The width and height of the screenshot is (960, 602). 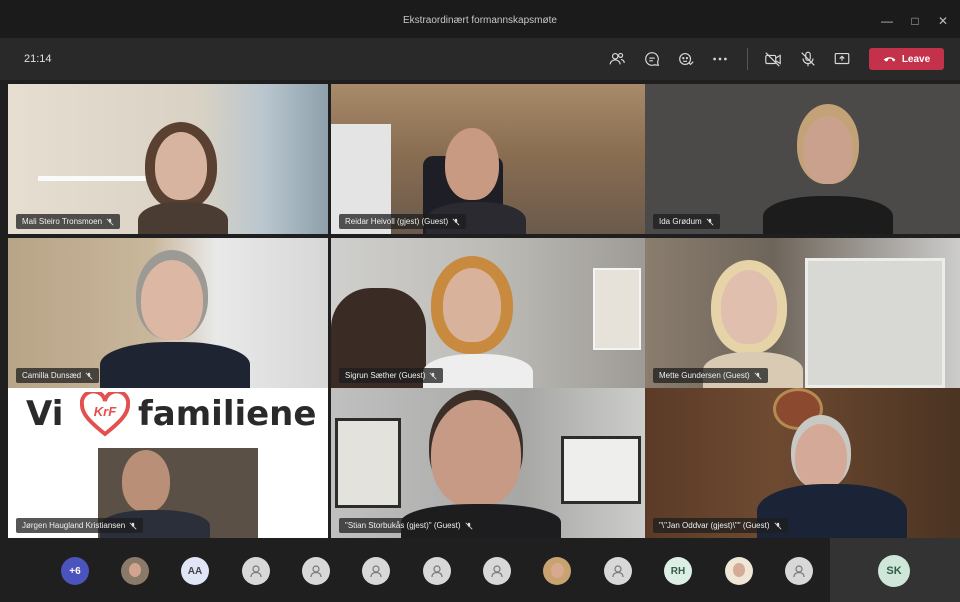 I want to click on camera-off-icon, so click(x=773, y=59).